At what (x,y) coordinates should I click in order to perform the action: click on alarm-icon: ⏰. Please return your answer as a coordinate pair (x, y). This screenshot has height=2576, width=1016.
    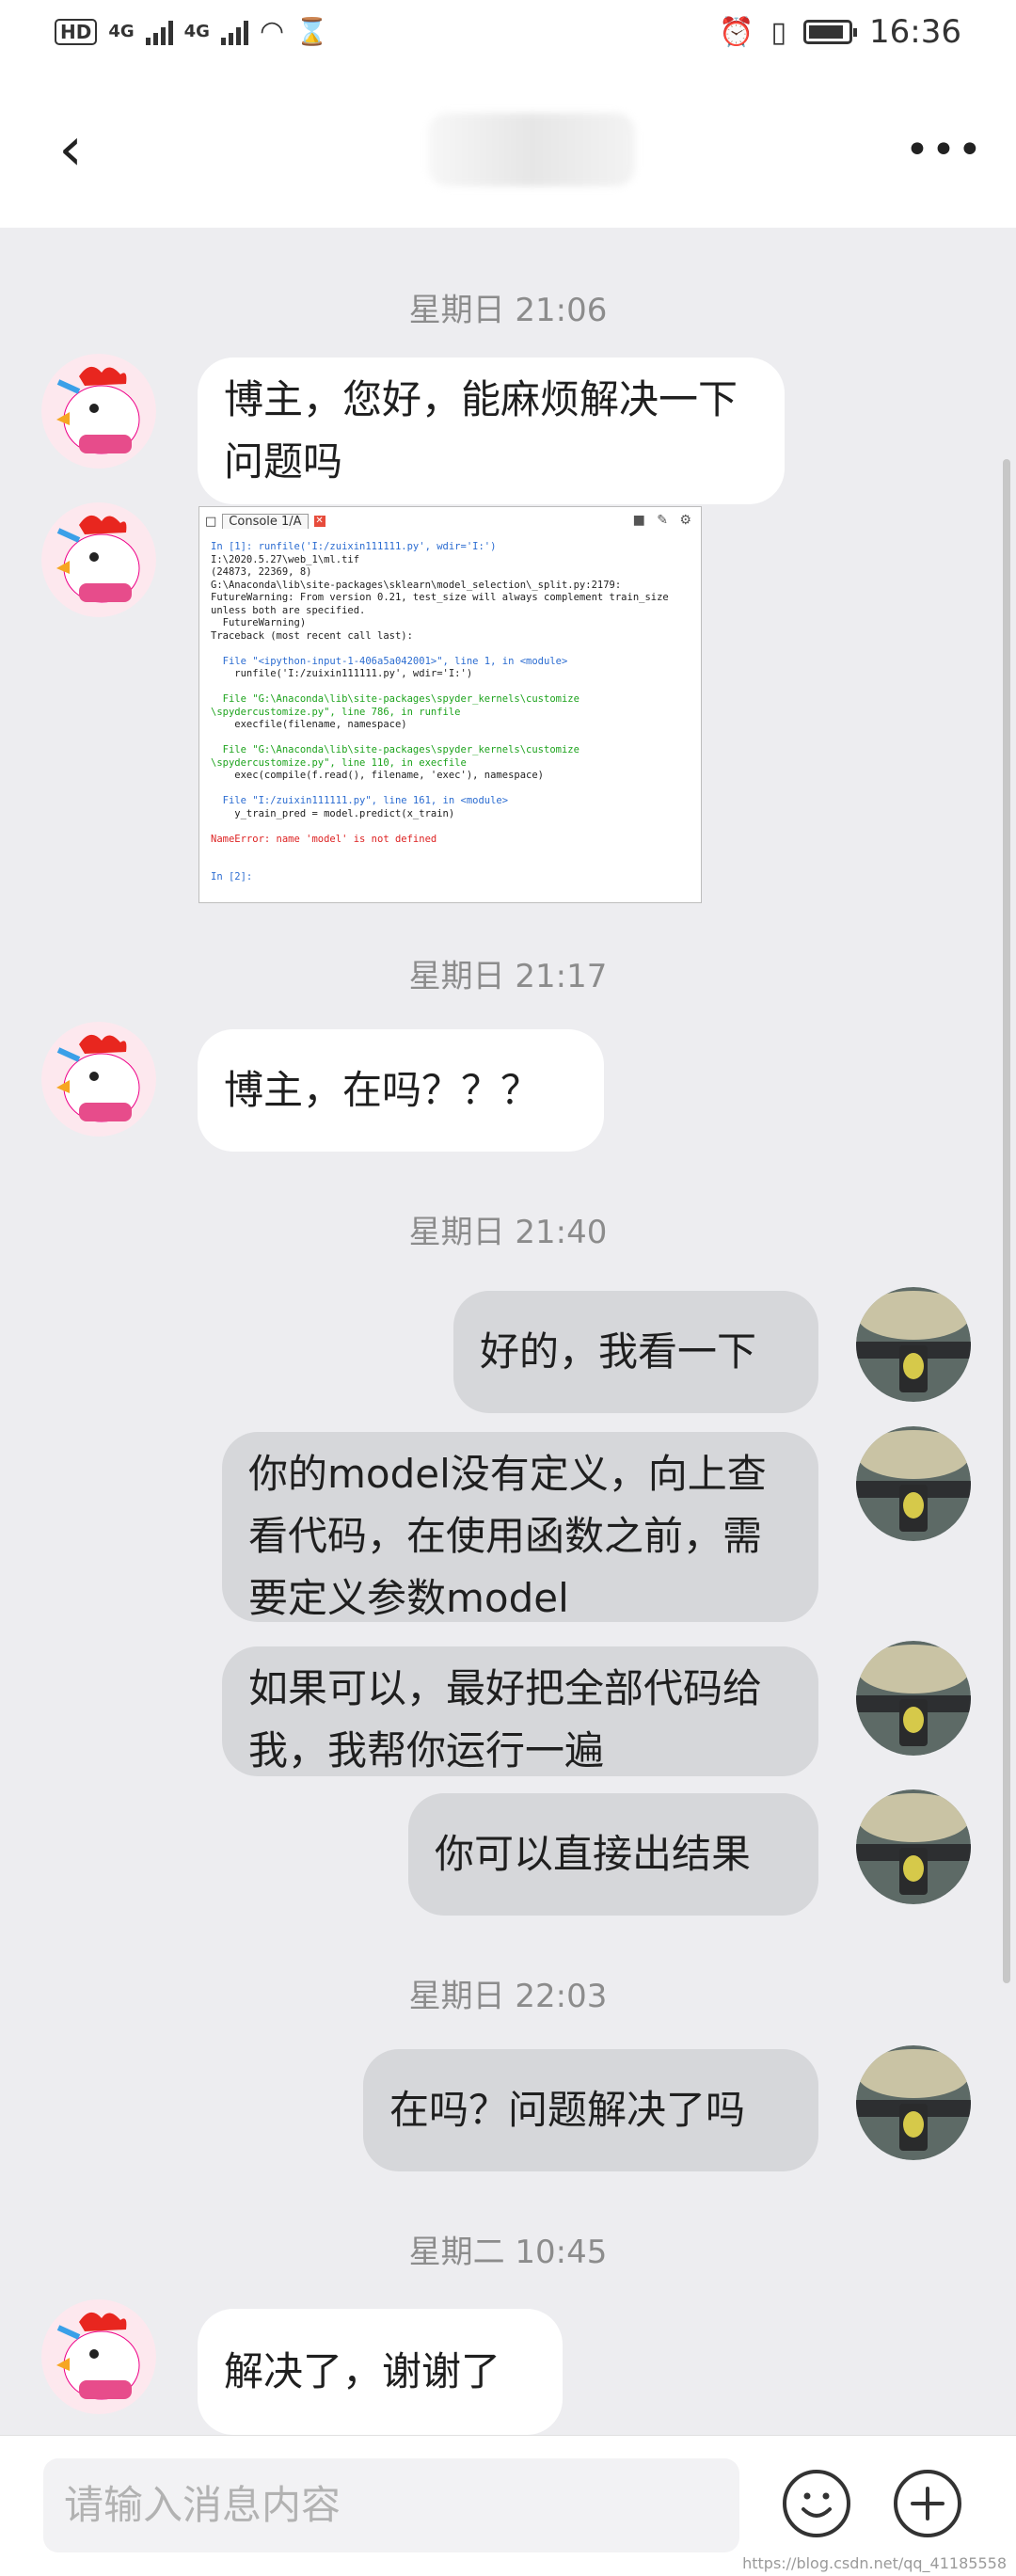
    Looking at the image, I should click on (737, 32).